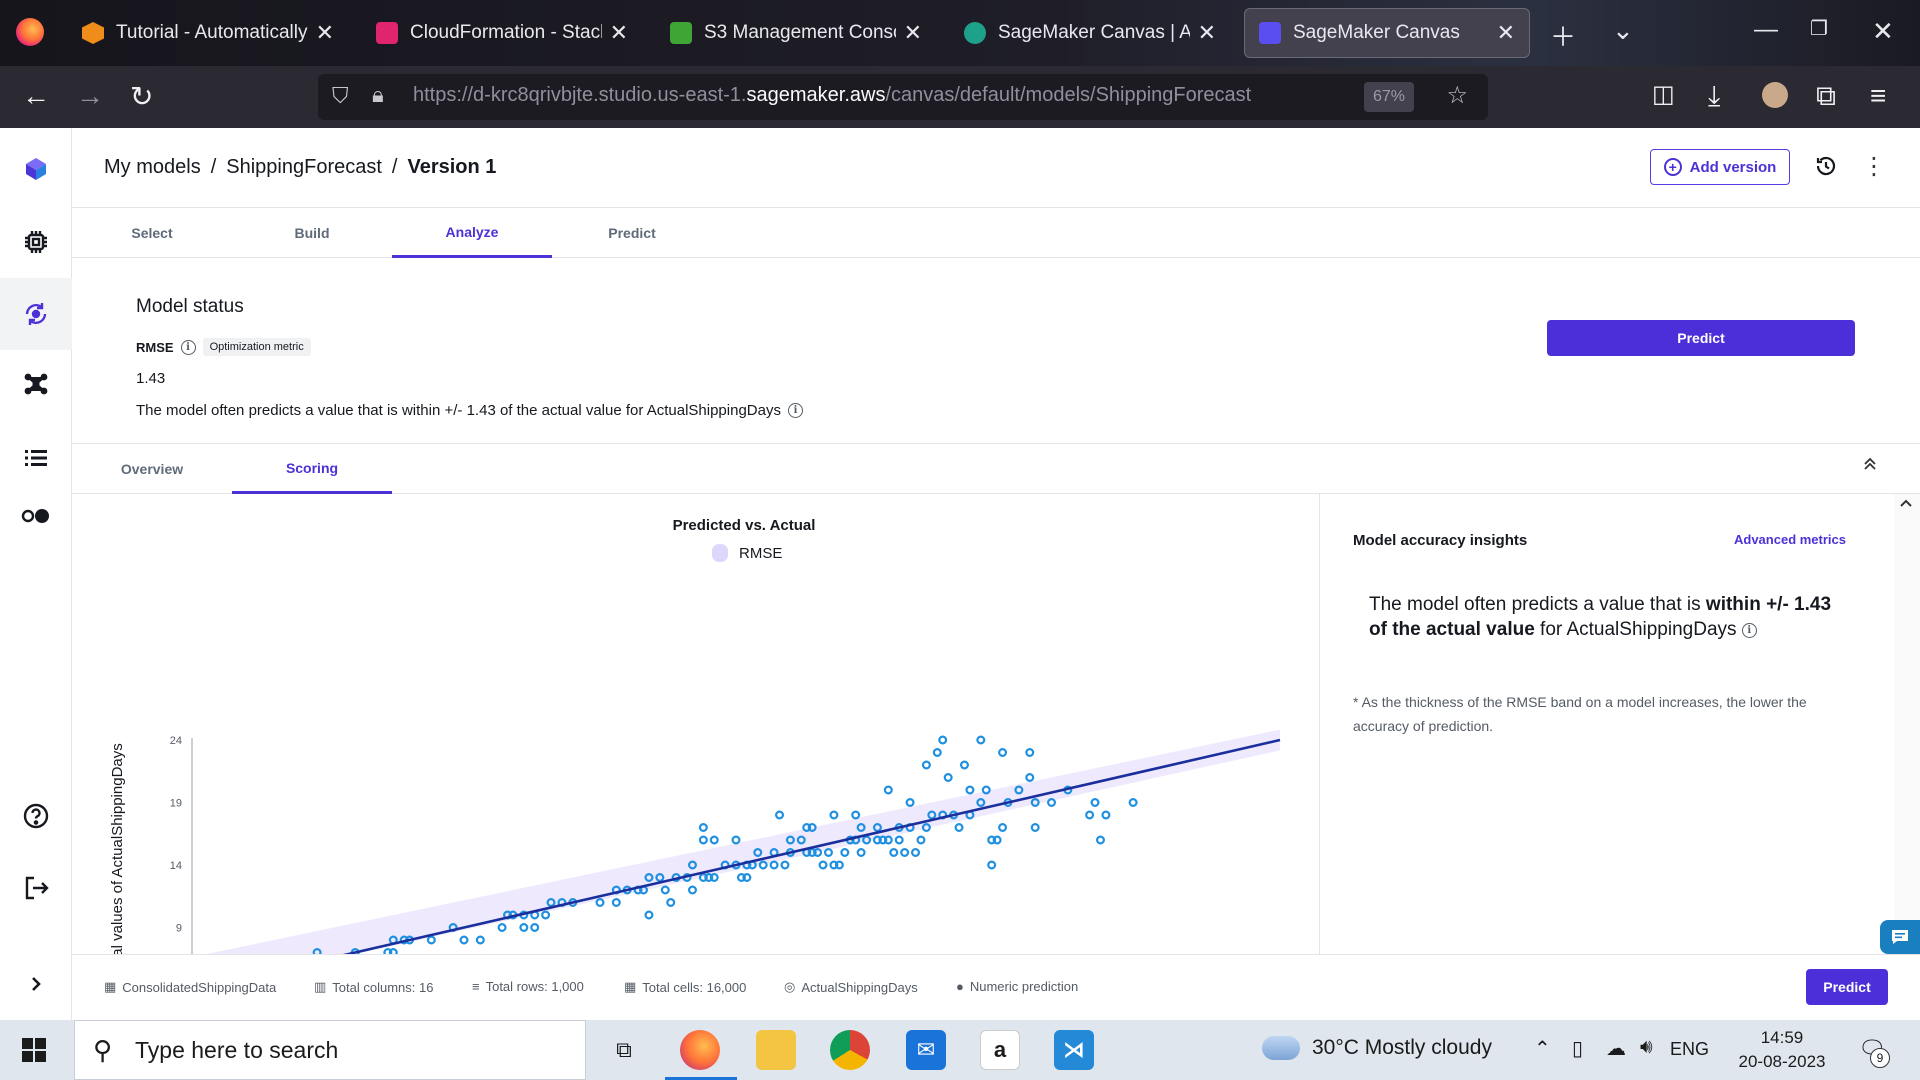  Describe the element at coordinates (1440, 540) in the screenshot. I see `insights-title: Model accuracy insights` at that location.